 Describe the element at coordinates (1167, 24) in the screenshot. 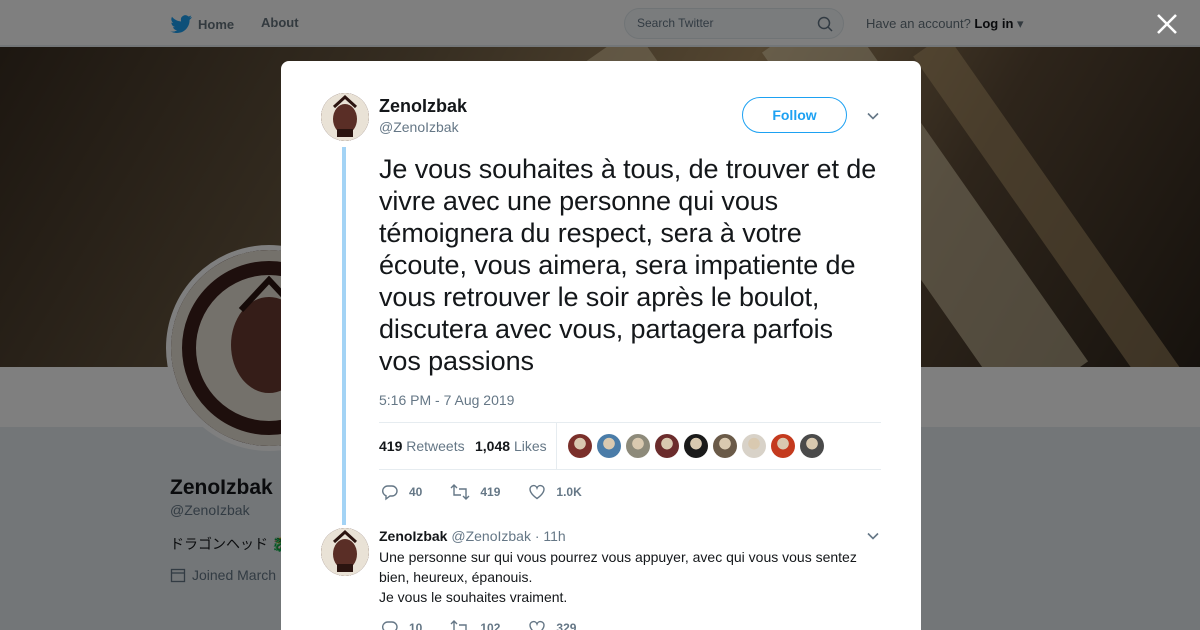

I see `close-icon` at that location.